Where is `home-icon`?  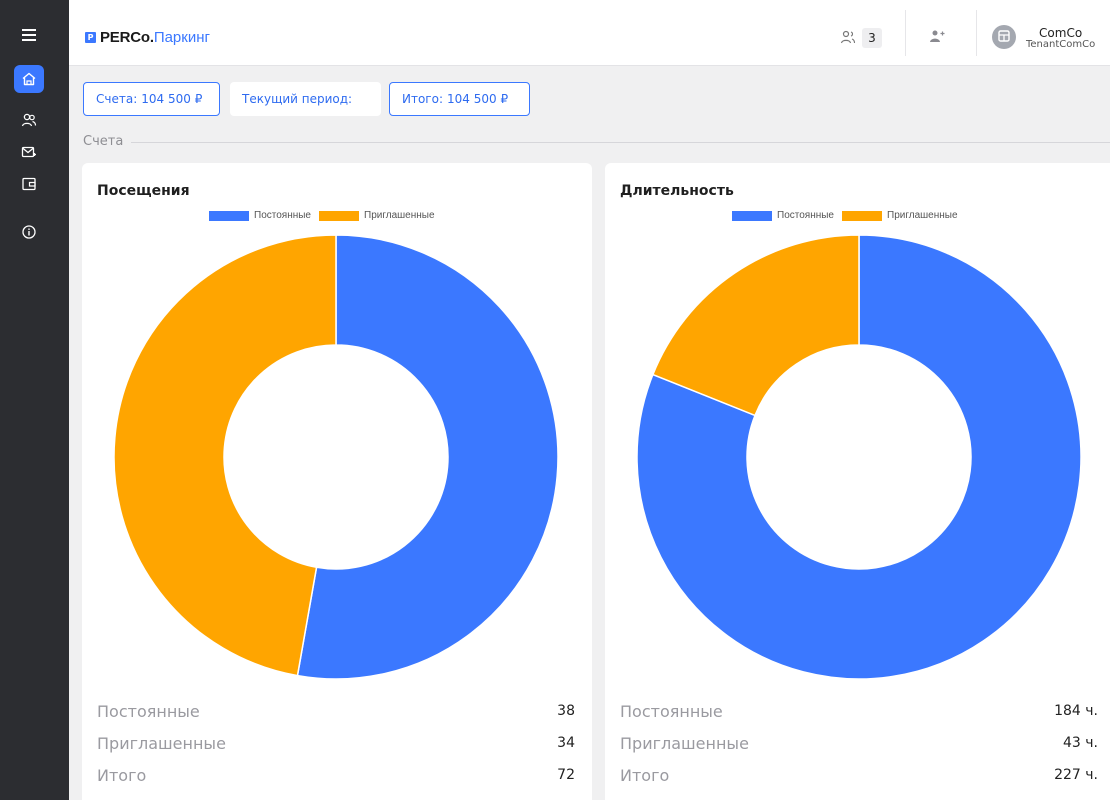
home-icon is located at coordinates (29, 79).